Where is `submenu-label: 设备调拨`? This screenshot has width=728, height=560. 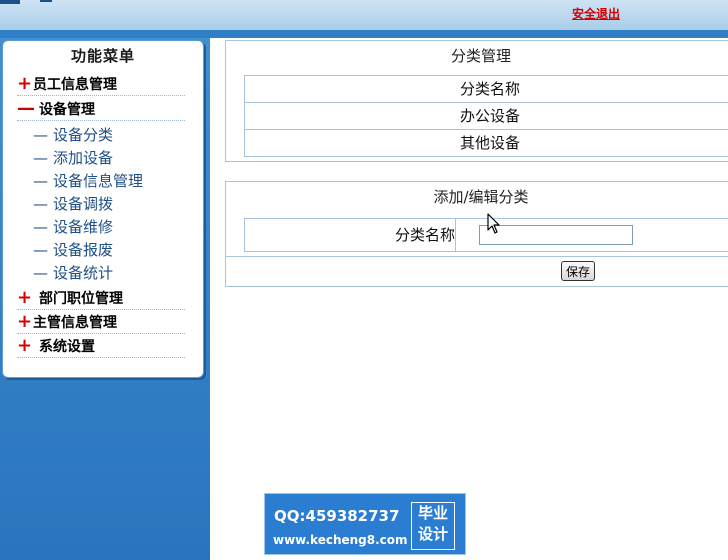 submenu-label: 设备调拨 is located at coordinates (83, 204).